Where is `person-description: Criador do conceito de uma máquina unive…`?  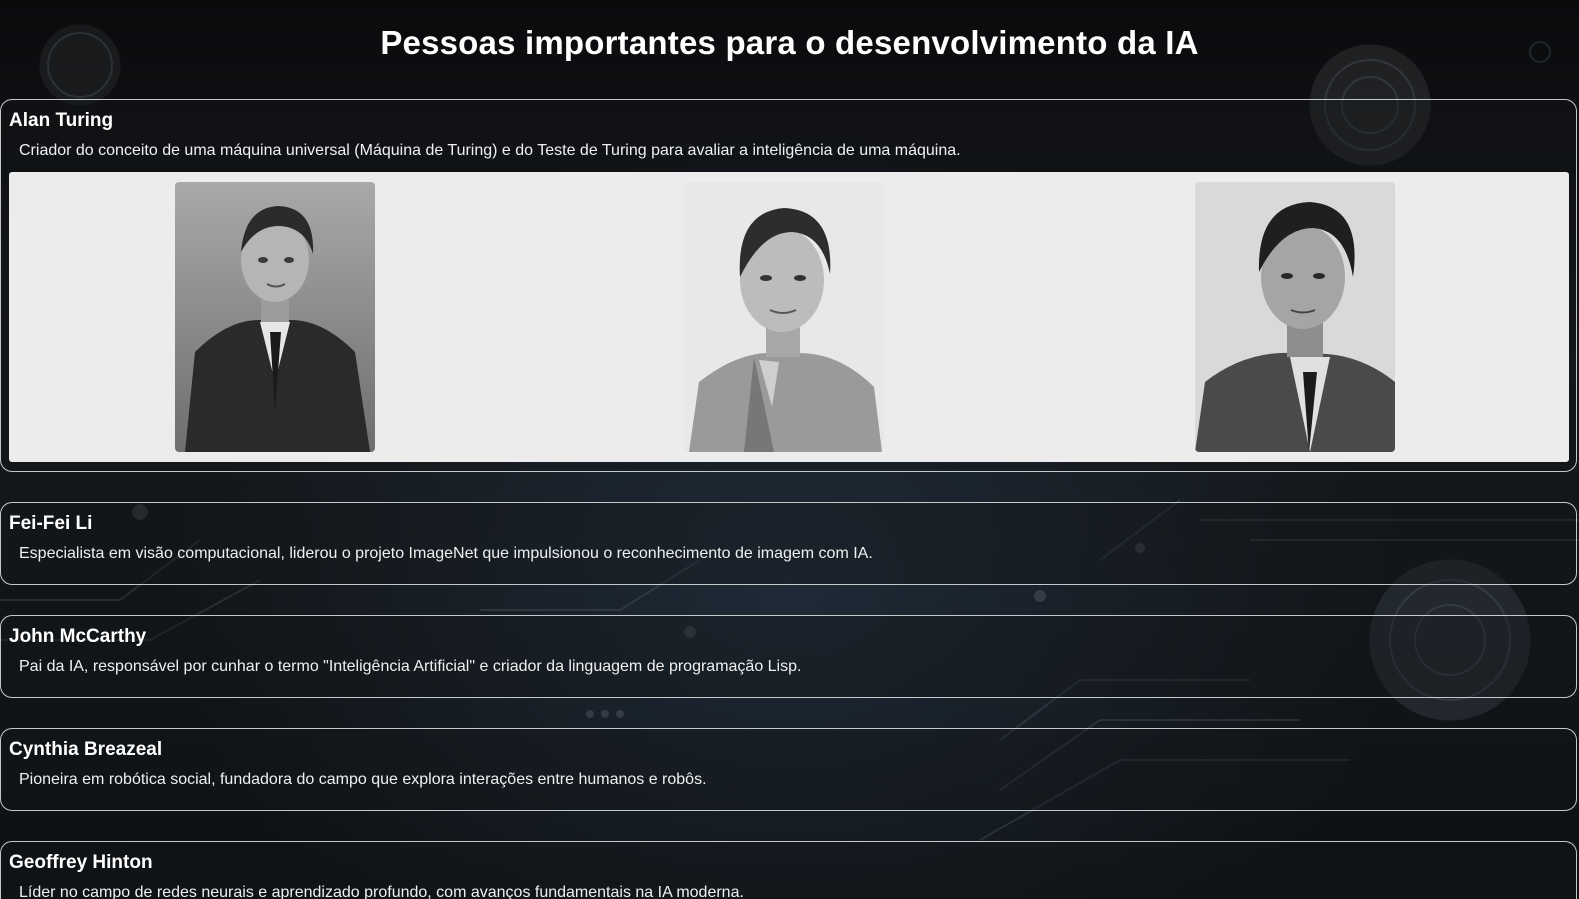
person-description: Criador do conceito de uma máquina unive… is located at coordinates (490, 150).